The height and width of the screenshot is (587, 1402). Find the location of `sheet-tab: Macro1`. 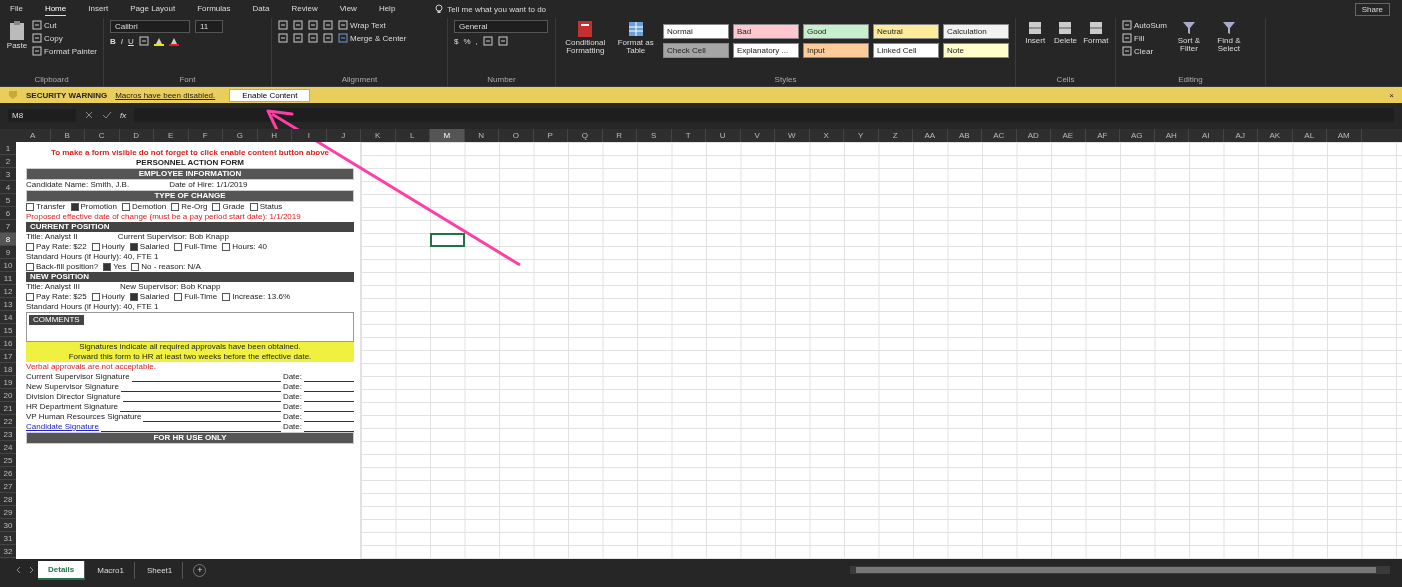

sheet-tab: Macro1 is located at coordinates (111, 570).